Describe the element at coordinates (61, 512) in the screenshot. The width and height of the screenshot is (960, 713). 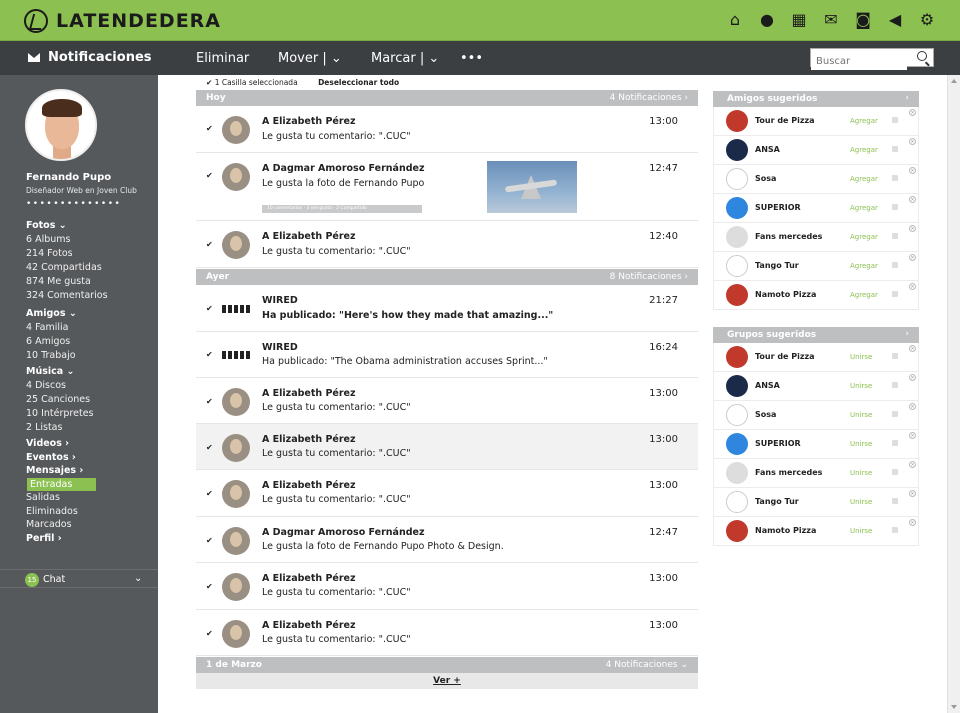
I see `sidebar-item-eliminados: Eliminados` at that location.